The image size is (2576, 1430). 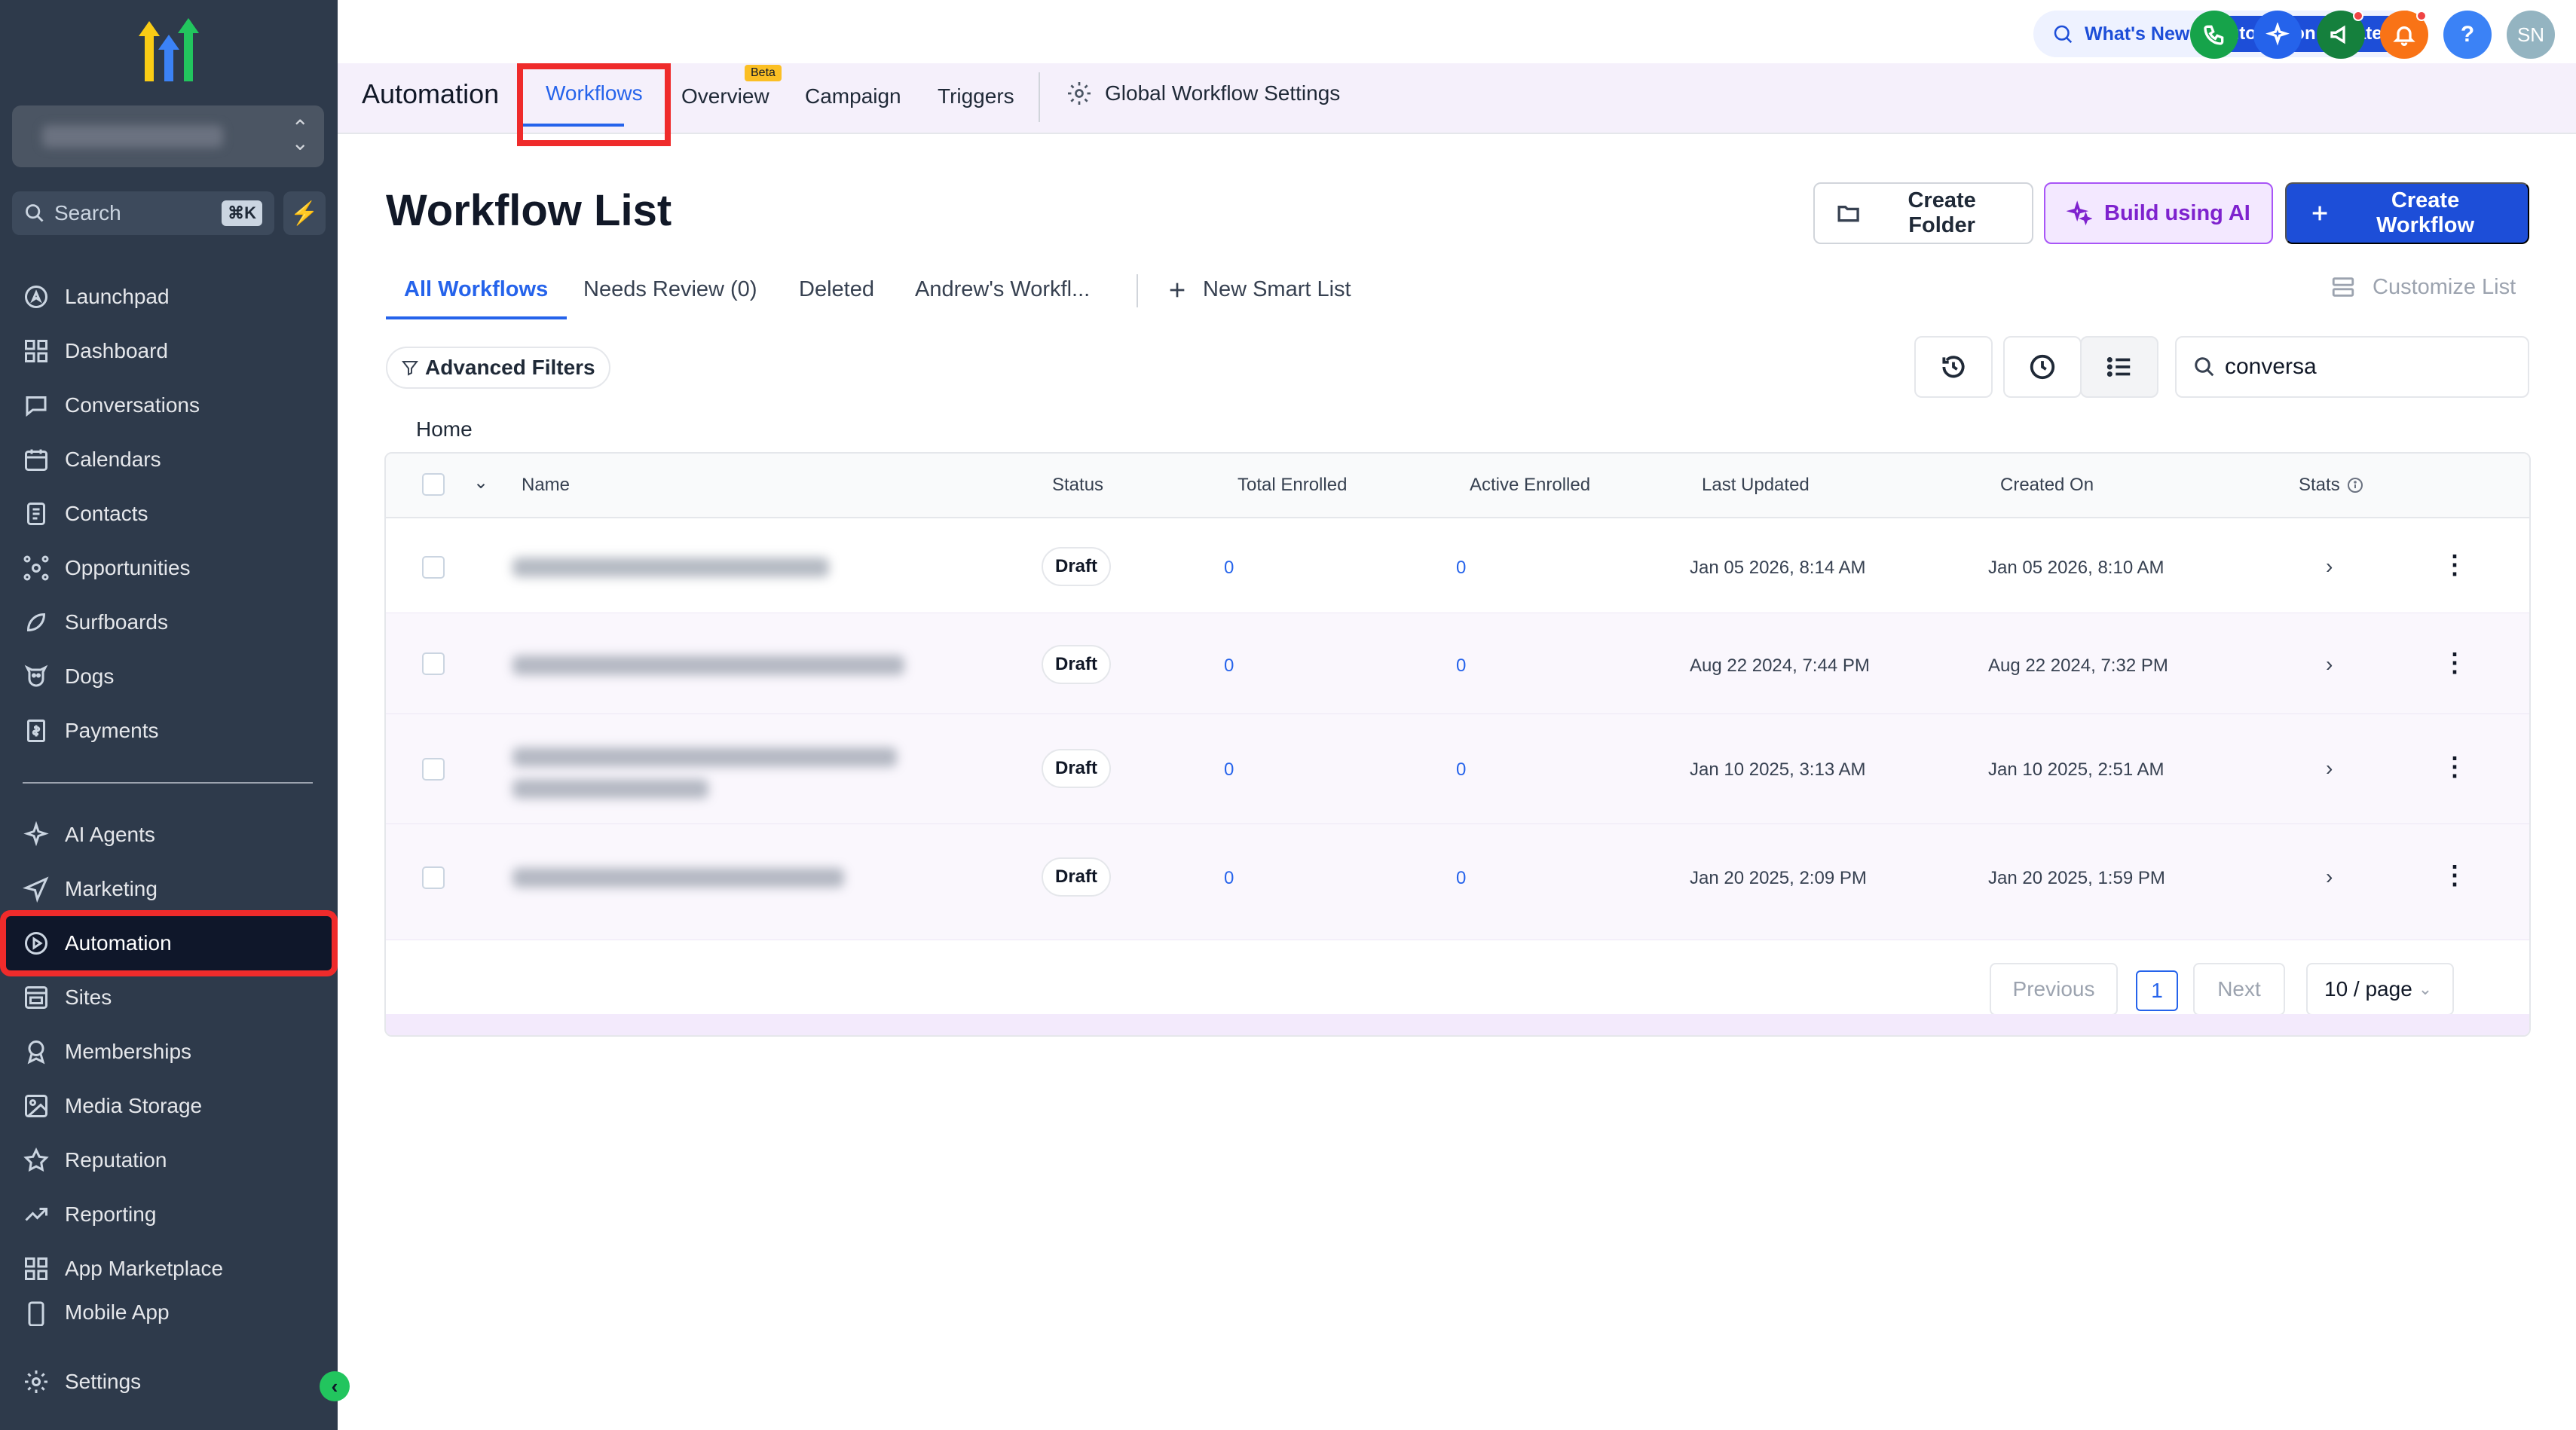 I want to click on quick-action-bolt-icon: ⚡, so click(x=304, y=213).